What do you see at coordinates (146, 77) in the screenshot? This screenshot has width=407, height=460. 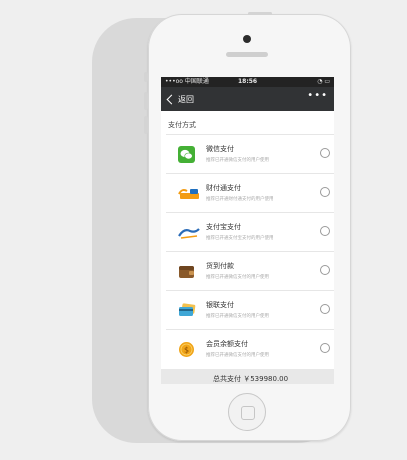 I see `mute-switch` at bounding box center [146, 77].